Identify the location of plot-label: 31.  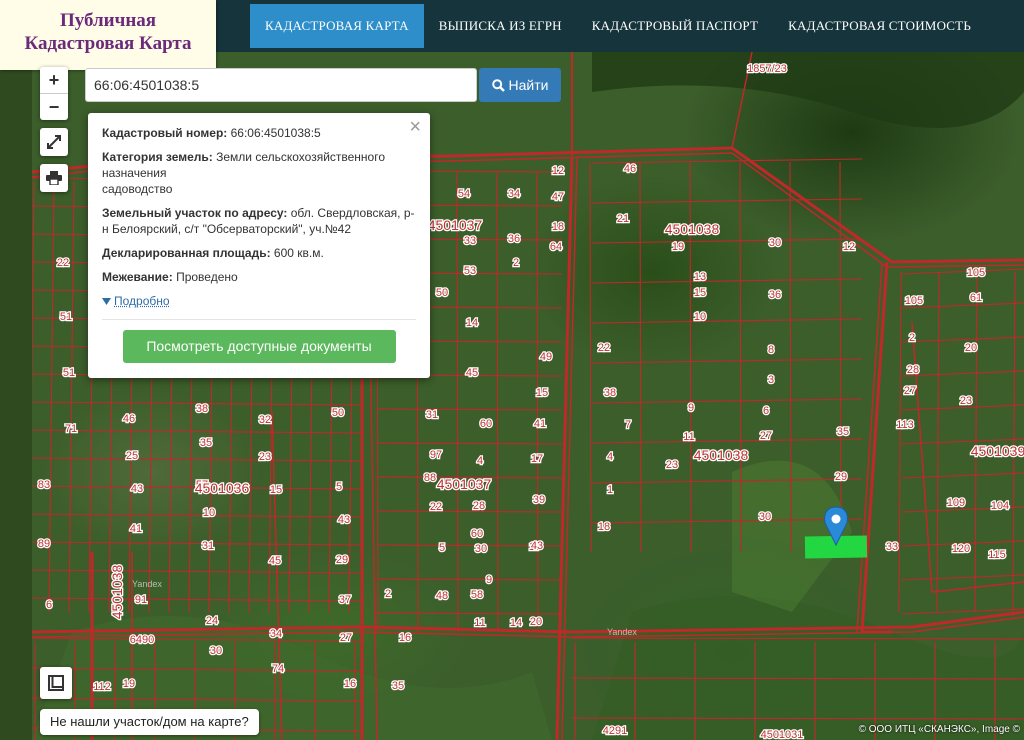
(432, 415).